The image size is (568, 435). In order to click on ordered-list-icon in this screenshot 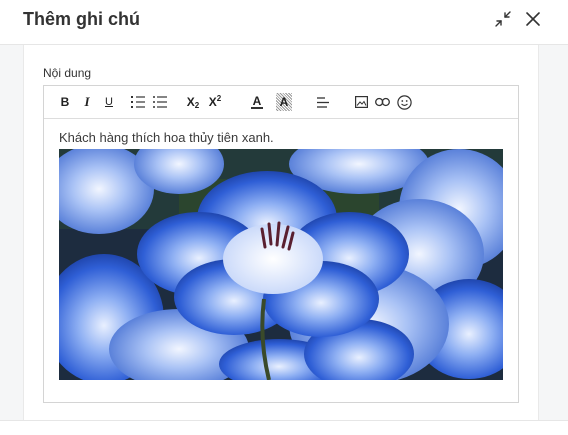, I will do `click(138, 102)`.